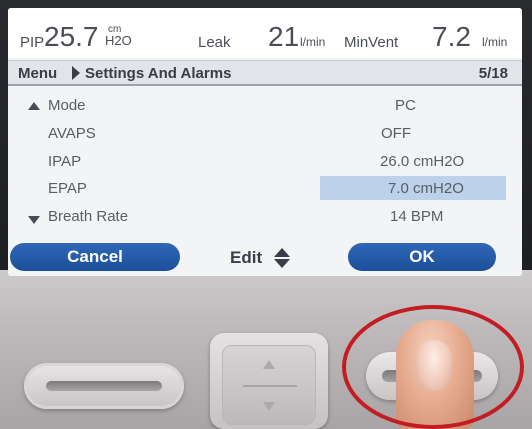 The width and height of the screenshot is (532, 429). I want to click on softkey-bar: Cancel Edit OK, so click(265, 258).